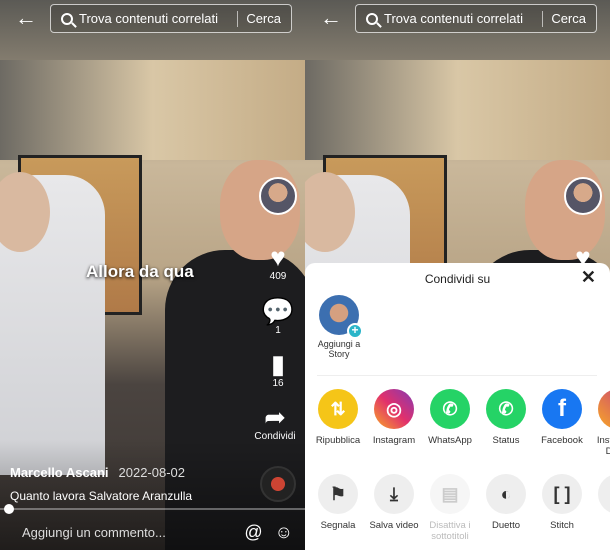 The width and height of the screenshot is (610, 550). What do you see at coordinates (152, 509) in the screenshot?
I see `progress-bar` at bounding box center [152, 509].